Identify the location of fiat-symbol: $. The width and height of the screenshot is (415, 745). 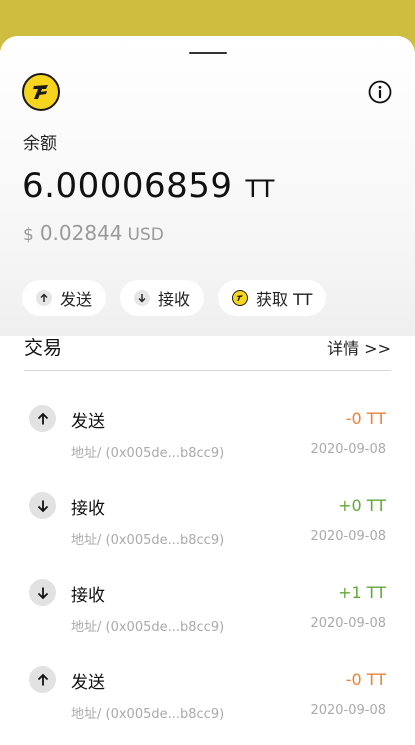
(28, 235).